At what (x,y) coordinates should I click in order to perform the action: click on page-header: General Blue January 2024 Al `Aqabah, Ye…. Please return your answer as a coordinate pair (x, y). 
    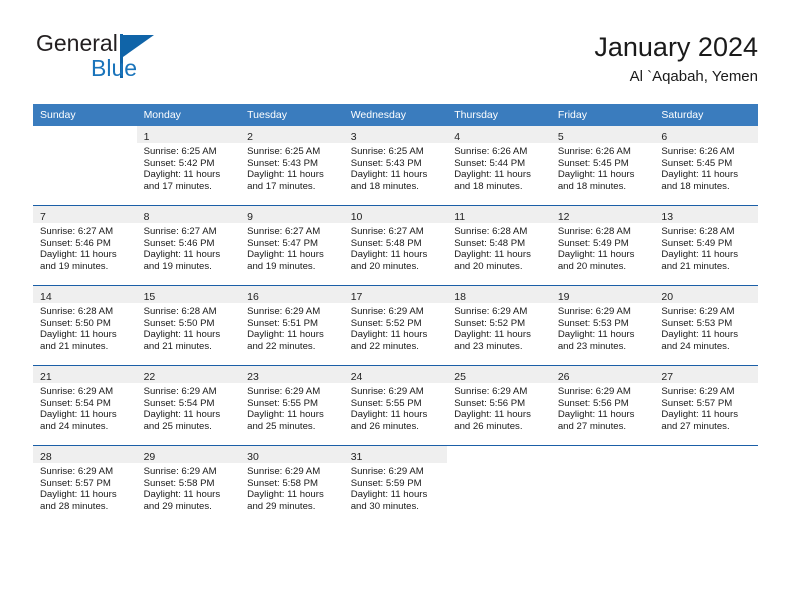
    Looking at the image, I should click on (395, 61).